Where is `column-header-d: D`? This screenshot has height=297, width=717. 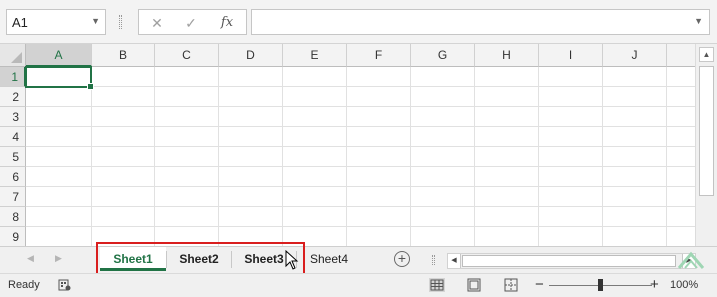 column-header-d: D is located at coordinates (251, 55).